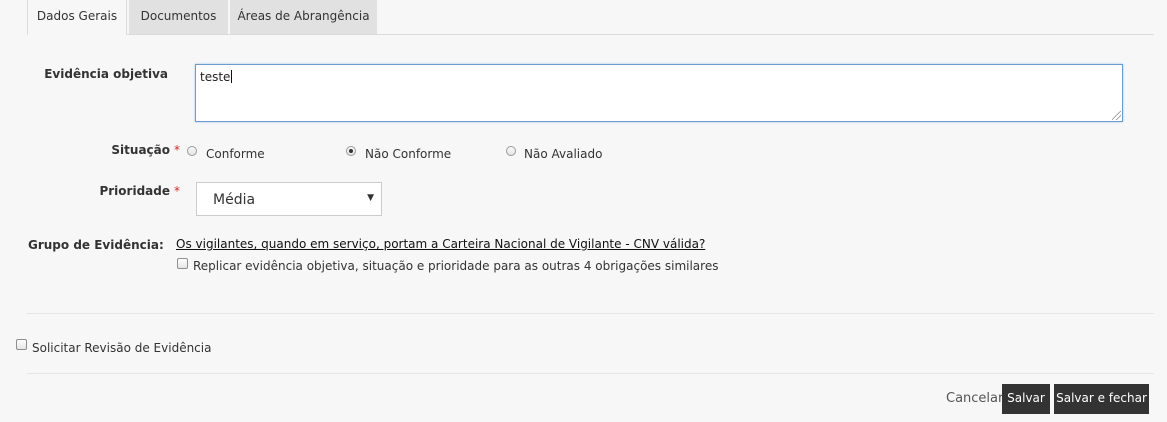 The image size is (1167, 422). What do you see at coordinates (1026, 399) in the screenshot?
I see `save-button: Salvar` at bounding box center [1026, 399].